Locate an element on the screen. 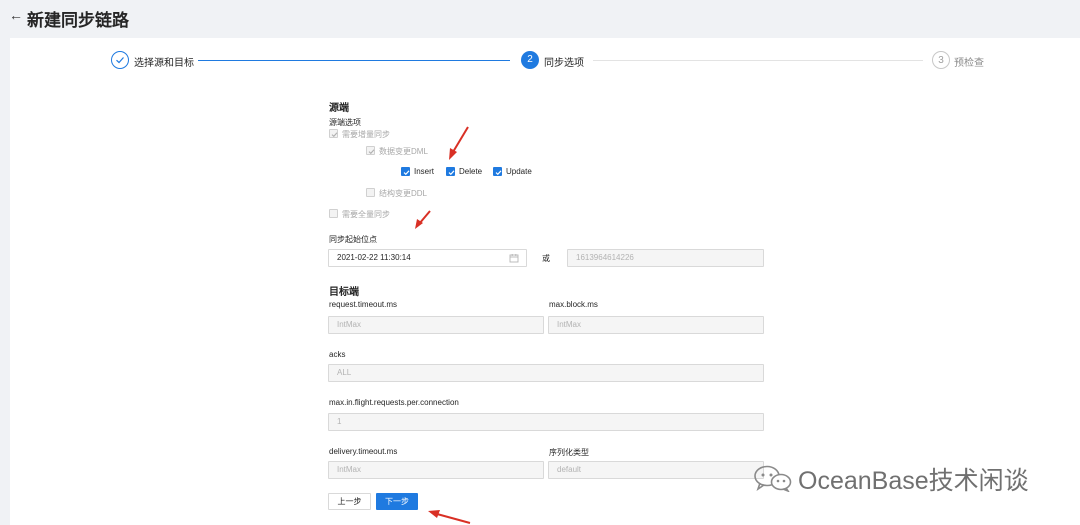  annotation-arrow-1-icon is located at coordinates (459, 143).